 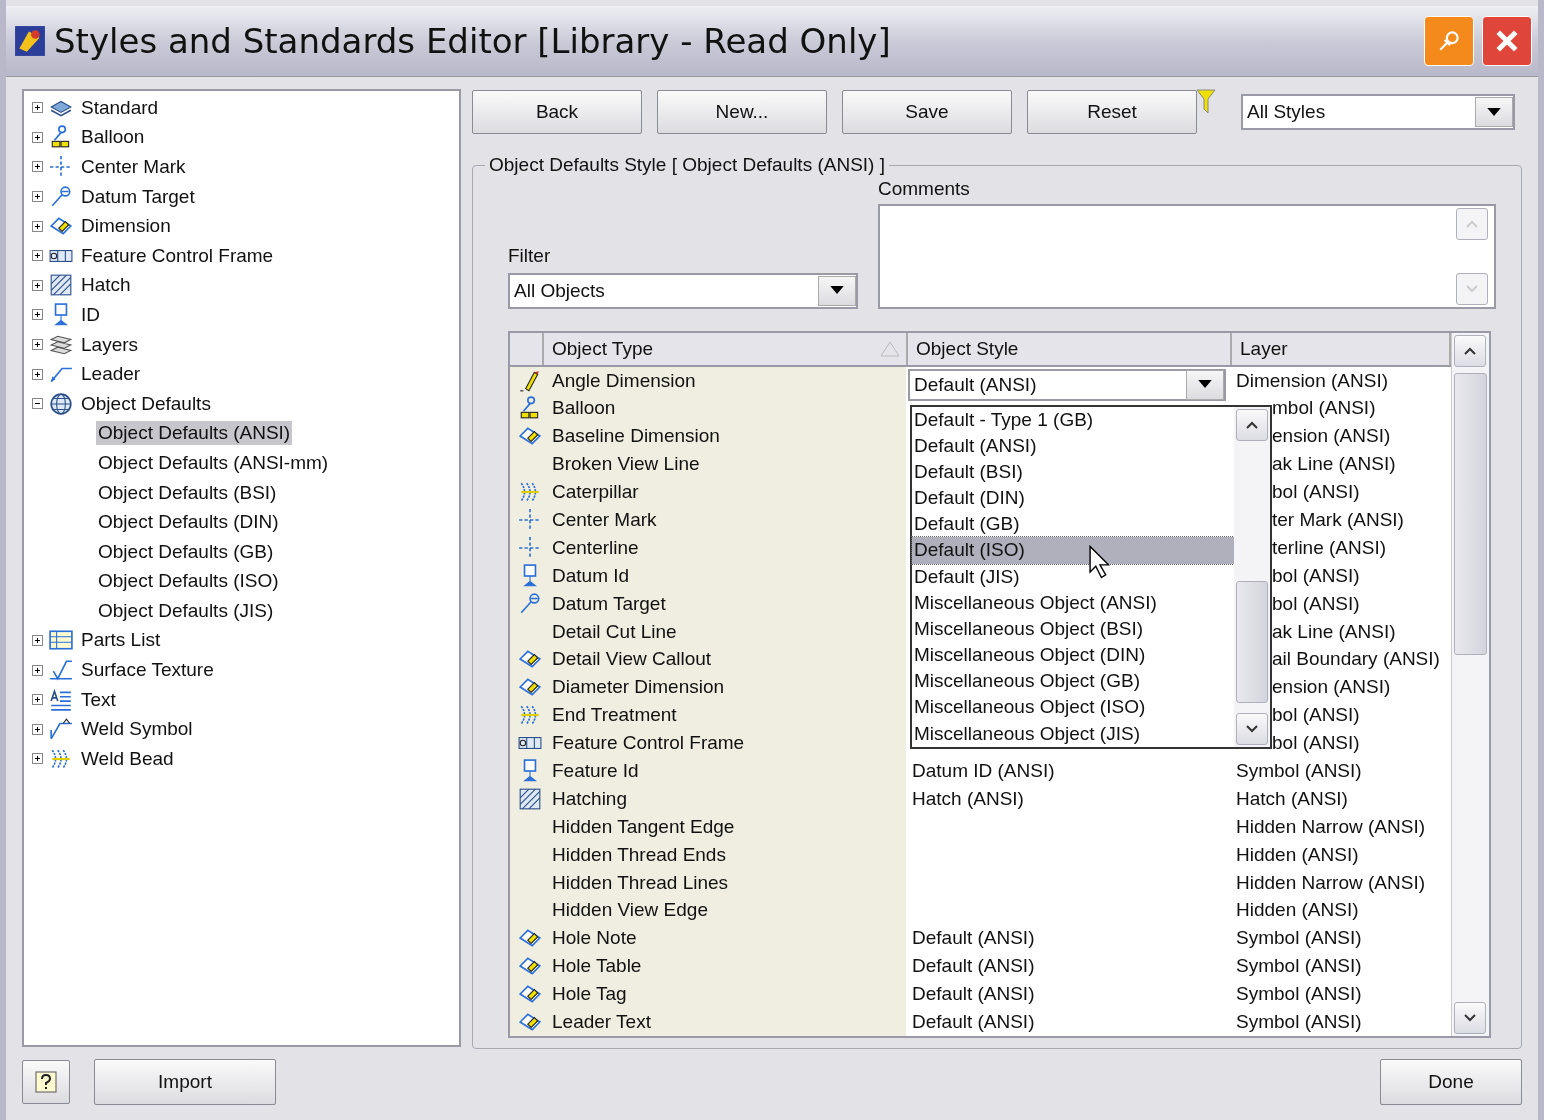 I want to click on filter-dropdown: All Objects, so click(x=683, y=290).